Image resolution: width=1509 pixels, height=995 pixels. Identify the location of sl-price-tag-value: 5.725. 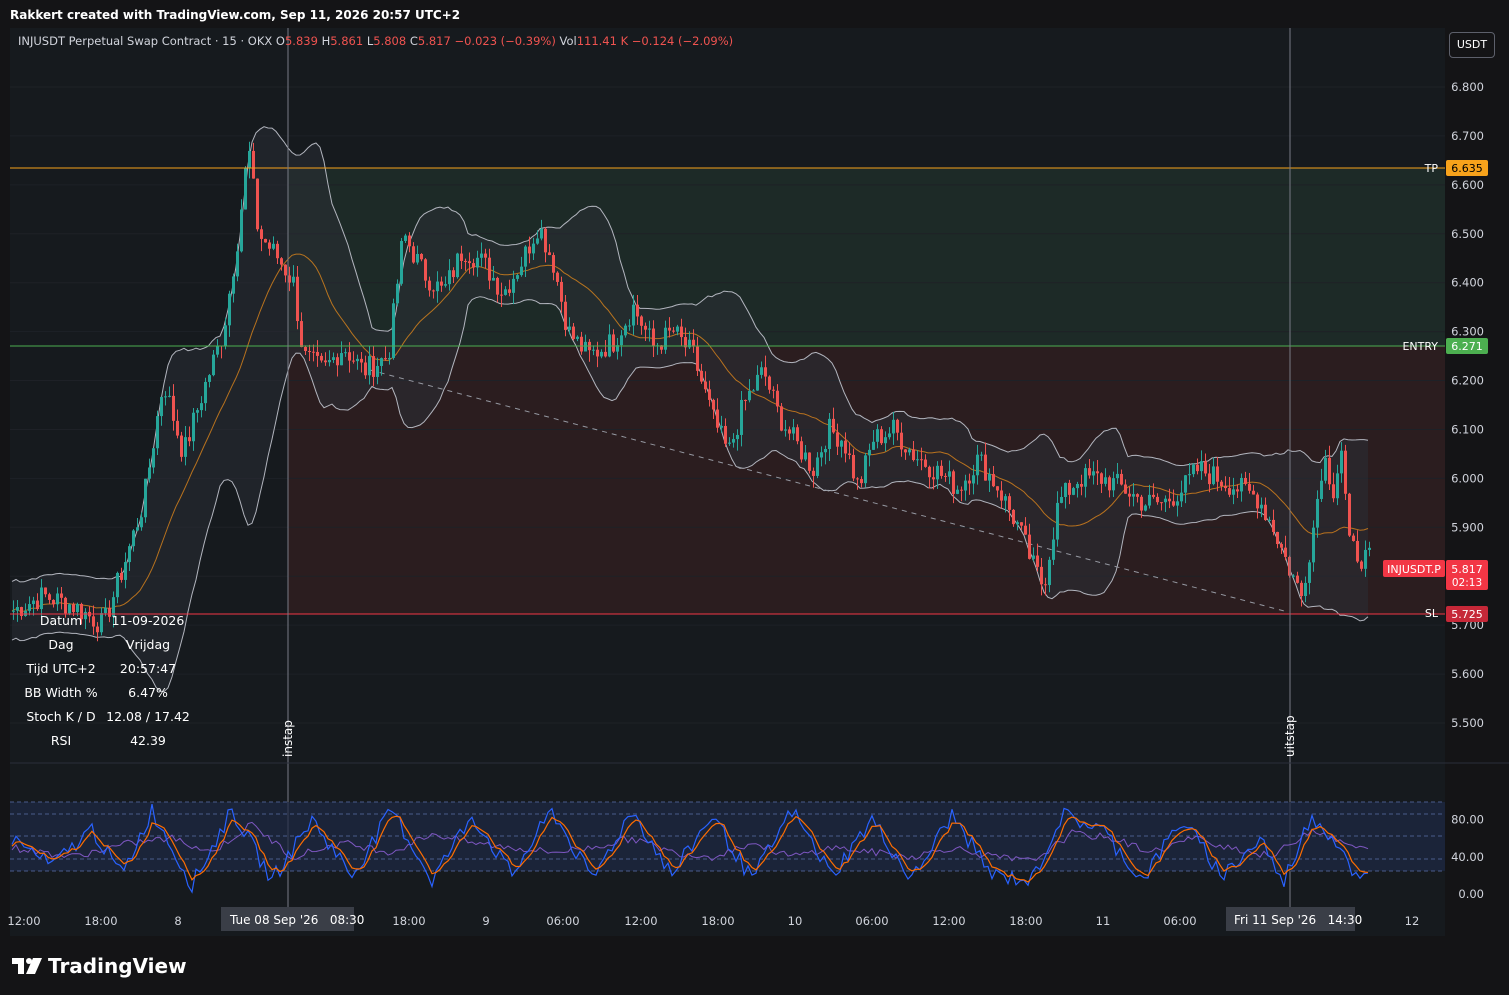
(1467, 614).